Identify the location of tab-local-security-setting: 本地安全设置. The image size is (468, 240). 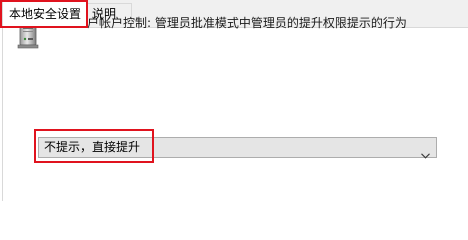
(44, 14).